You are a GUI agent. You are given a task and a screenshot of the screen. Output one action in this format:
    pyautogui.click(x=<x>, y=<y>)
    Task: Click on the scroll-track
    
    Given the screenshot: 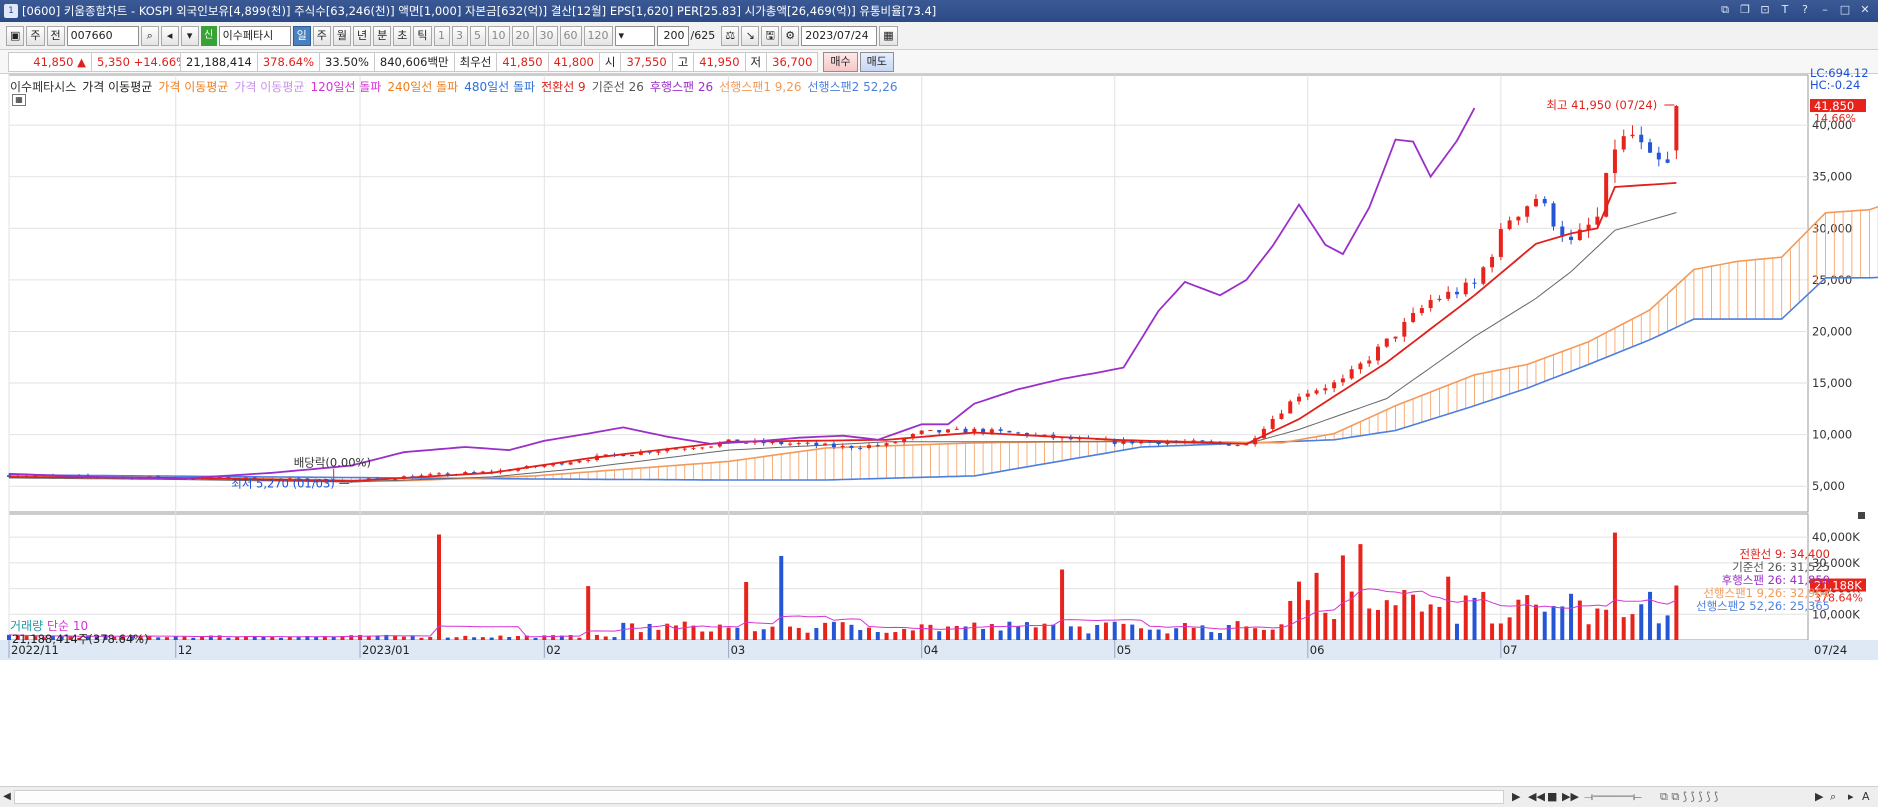 What is the action you would take?
    pyautogui.click(x=759, y=797)
    